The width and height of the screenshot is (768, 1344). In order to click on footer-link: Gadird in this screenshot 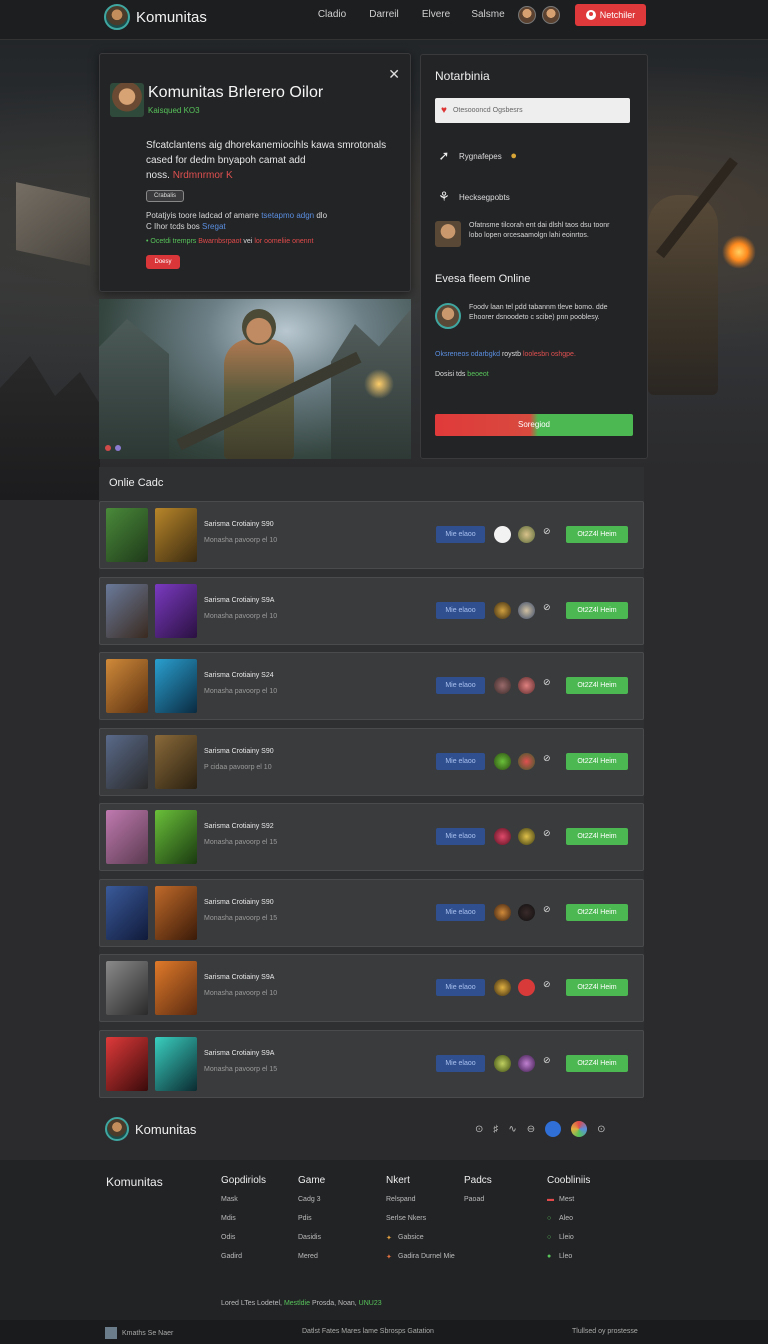, I will do `click(243, 1256)`.